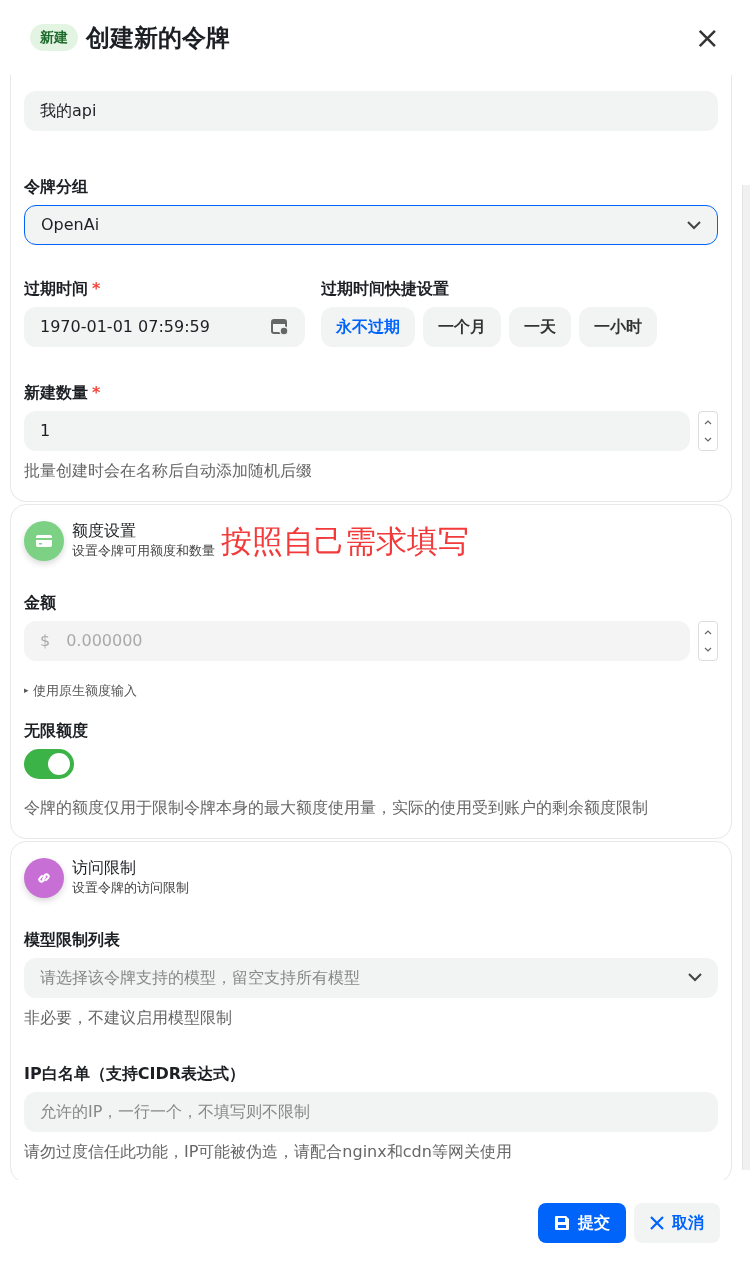  What do you see at coordinates (56, 288) in the screenshot?
I see `field-label: 过期时间` at bounding box center [56, 288].